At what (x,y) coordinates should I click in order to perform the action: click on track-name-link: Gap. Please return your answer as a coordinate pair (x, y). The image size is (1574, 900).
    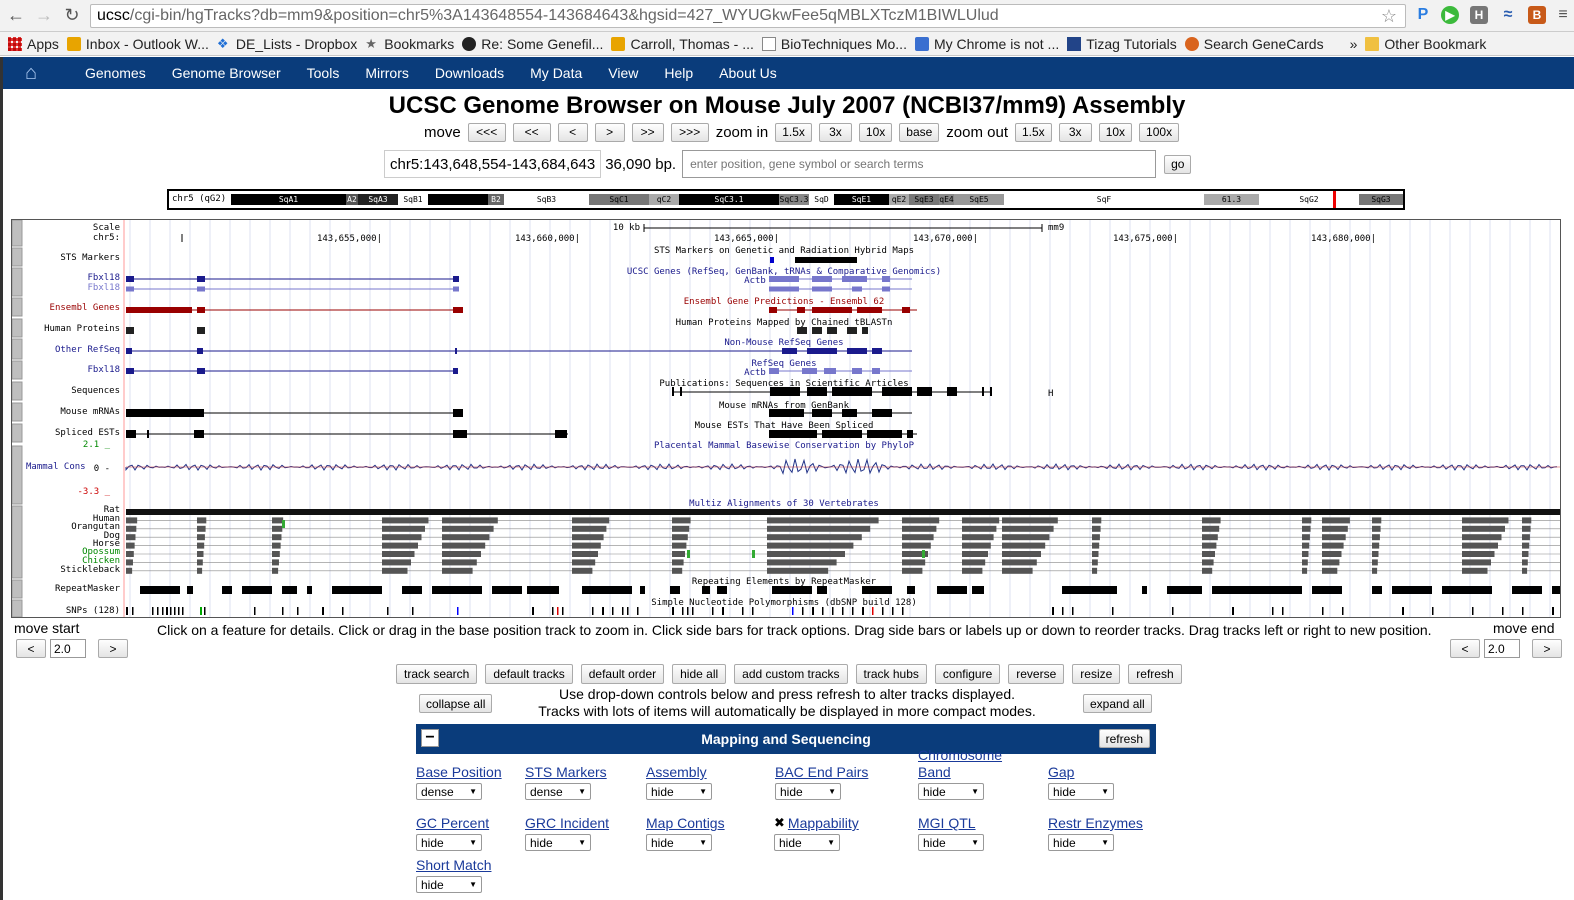
    Looking at the image, I should click on (1108, 772).